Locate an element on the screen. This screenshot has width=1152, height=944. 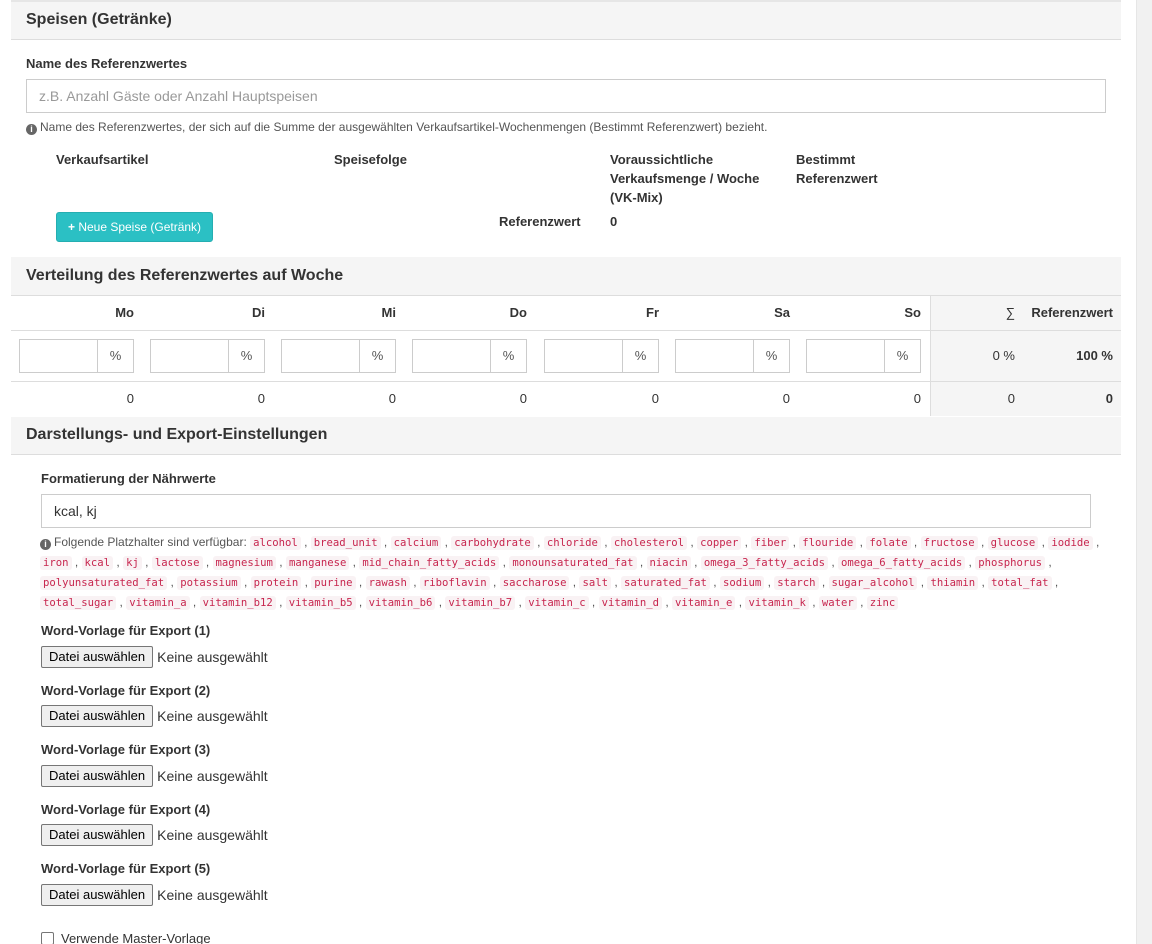
week-header-divider is located at coordinates (566, 330).